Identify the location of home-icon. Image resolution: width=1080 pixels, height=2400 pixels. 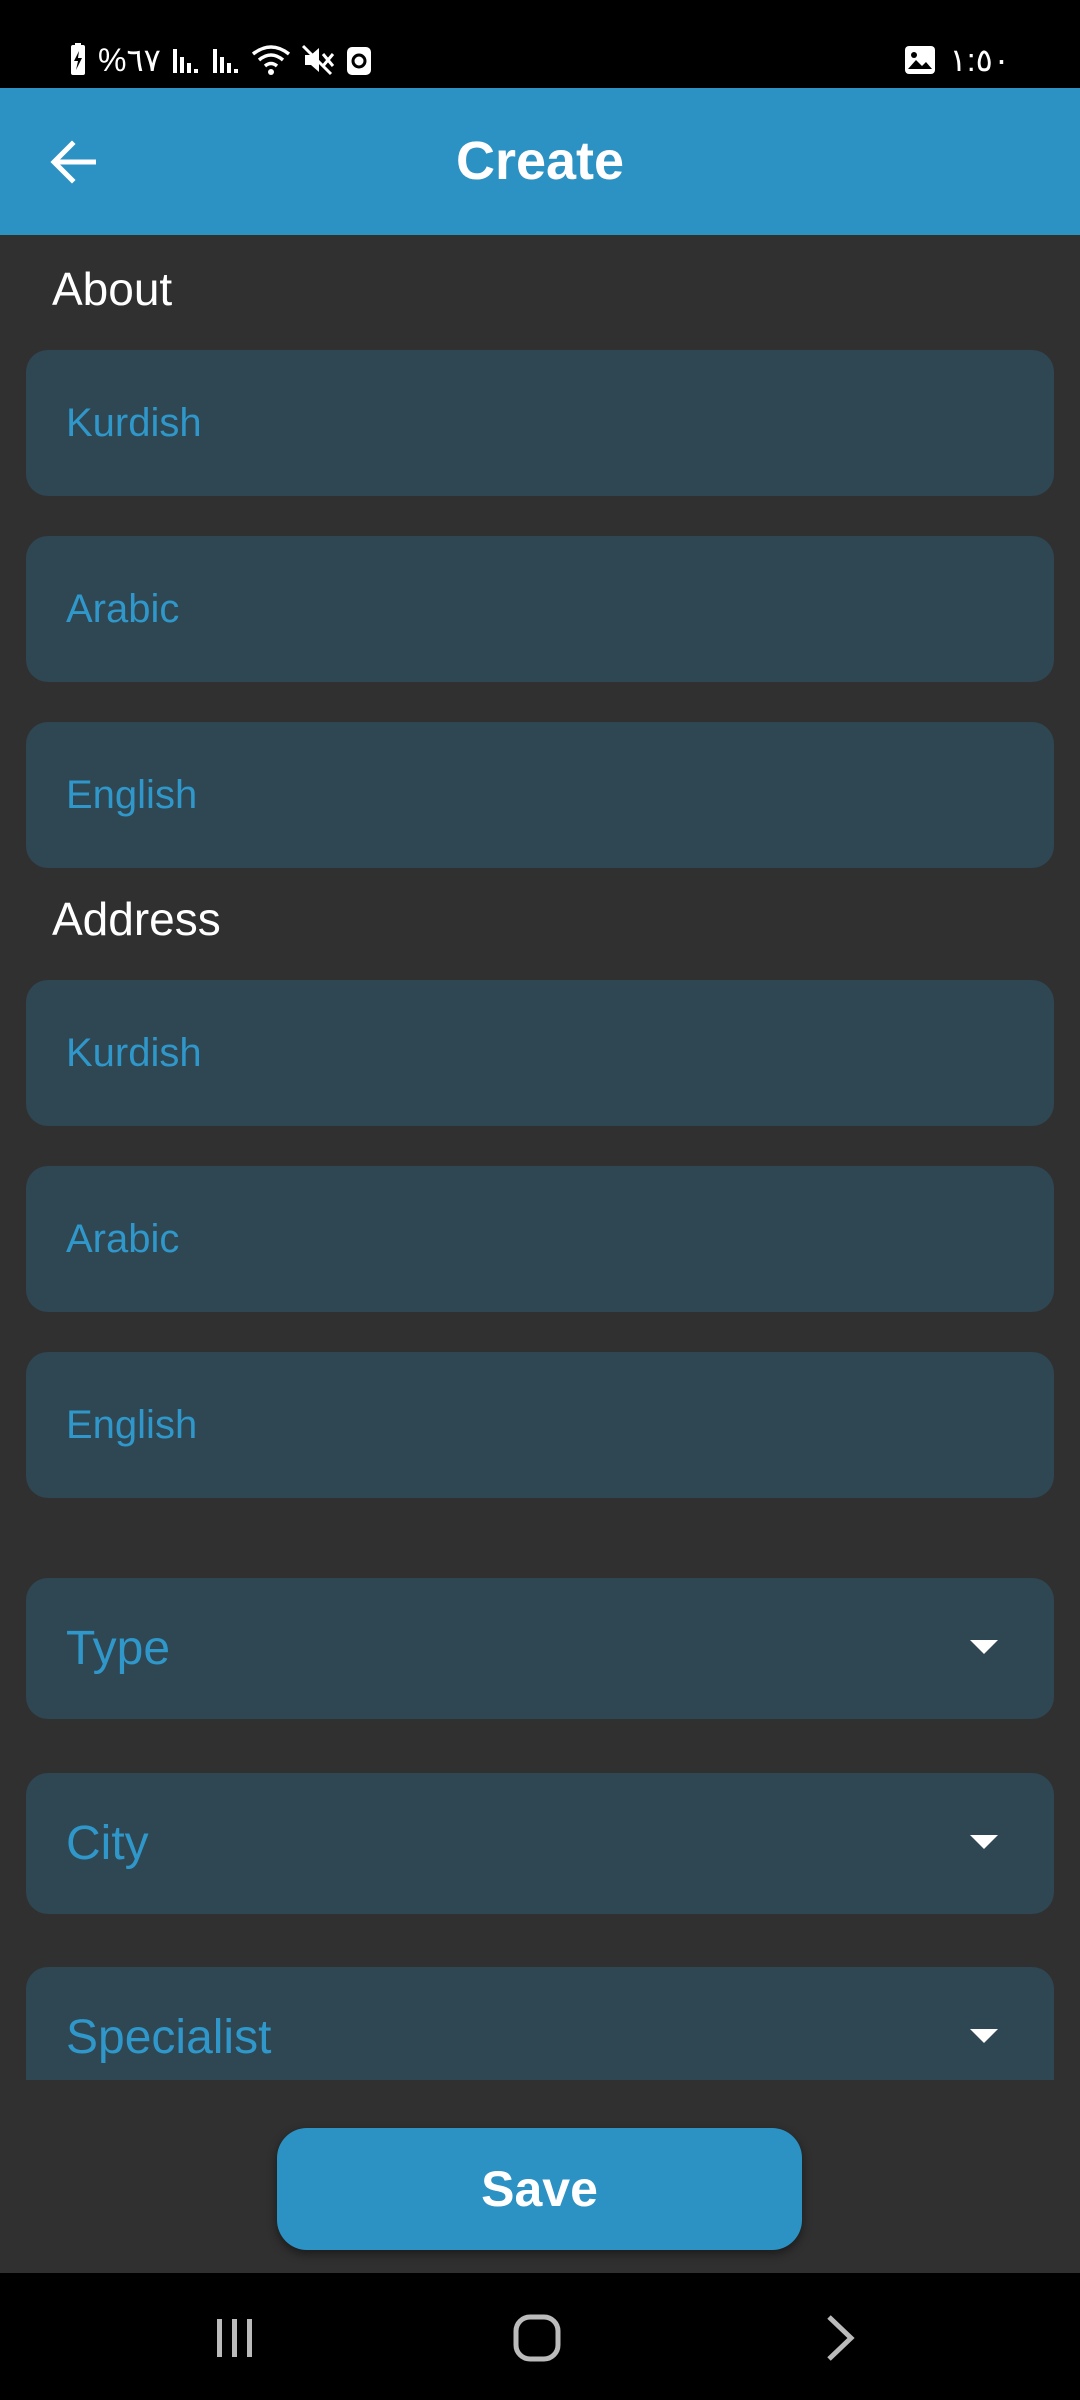
(537, 2338).